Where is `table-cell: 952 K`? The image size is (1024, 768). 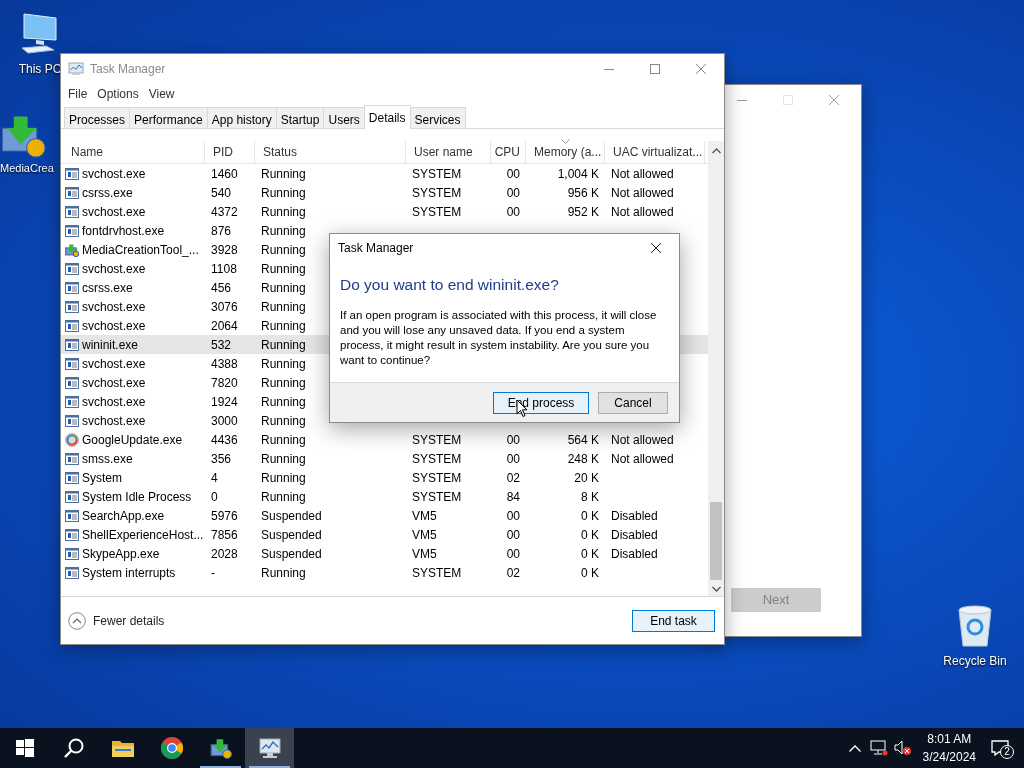
table-cell: 952 K is located at coordinates (583, 211).